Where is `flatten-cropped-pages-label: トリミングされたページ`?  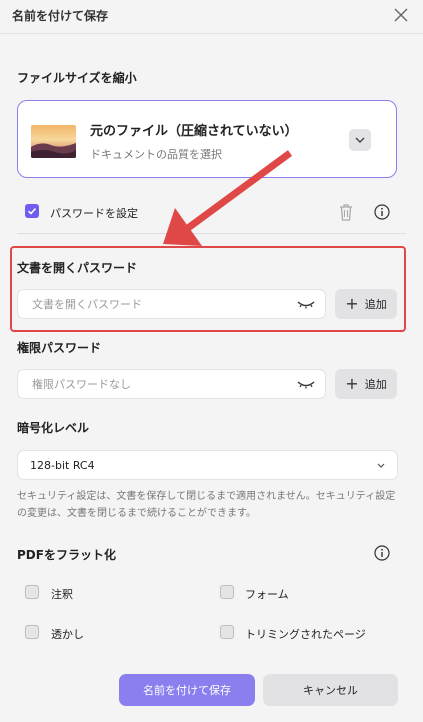
flatten-cropped-pages-label: トリミングされたページ is located at coordinates (305, 634).